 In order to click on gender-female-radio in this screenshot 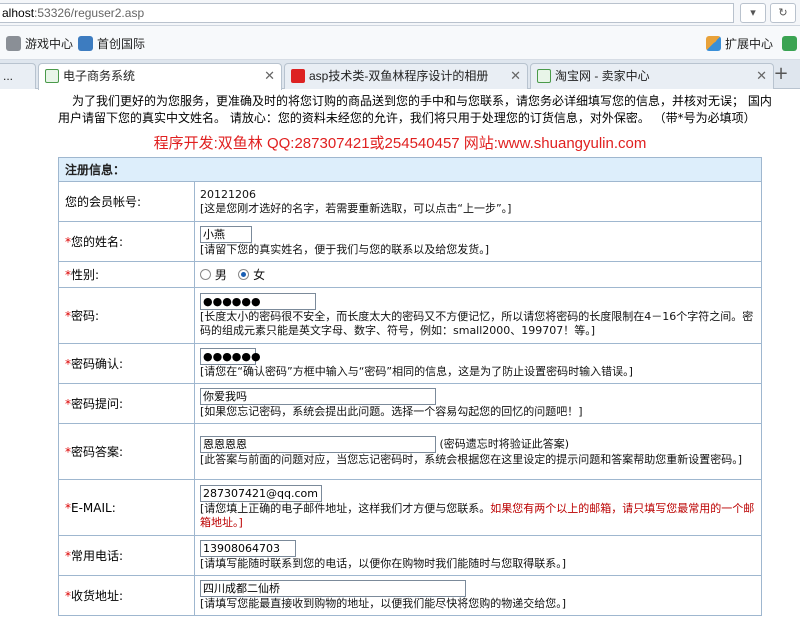, I will do `click(244, 274)`.